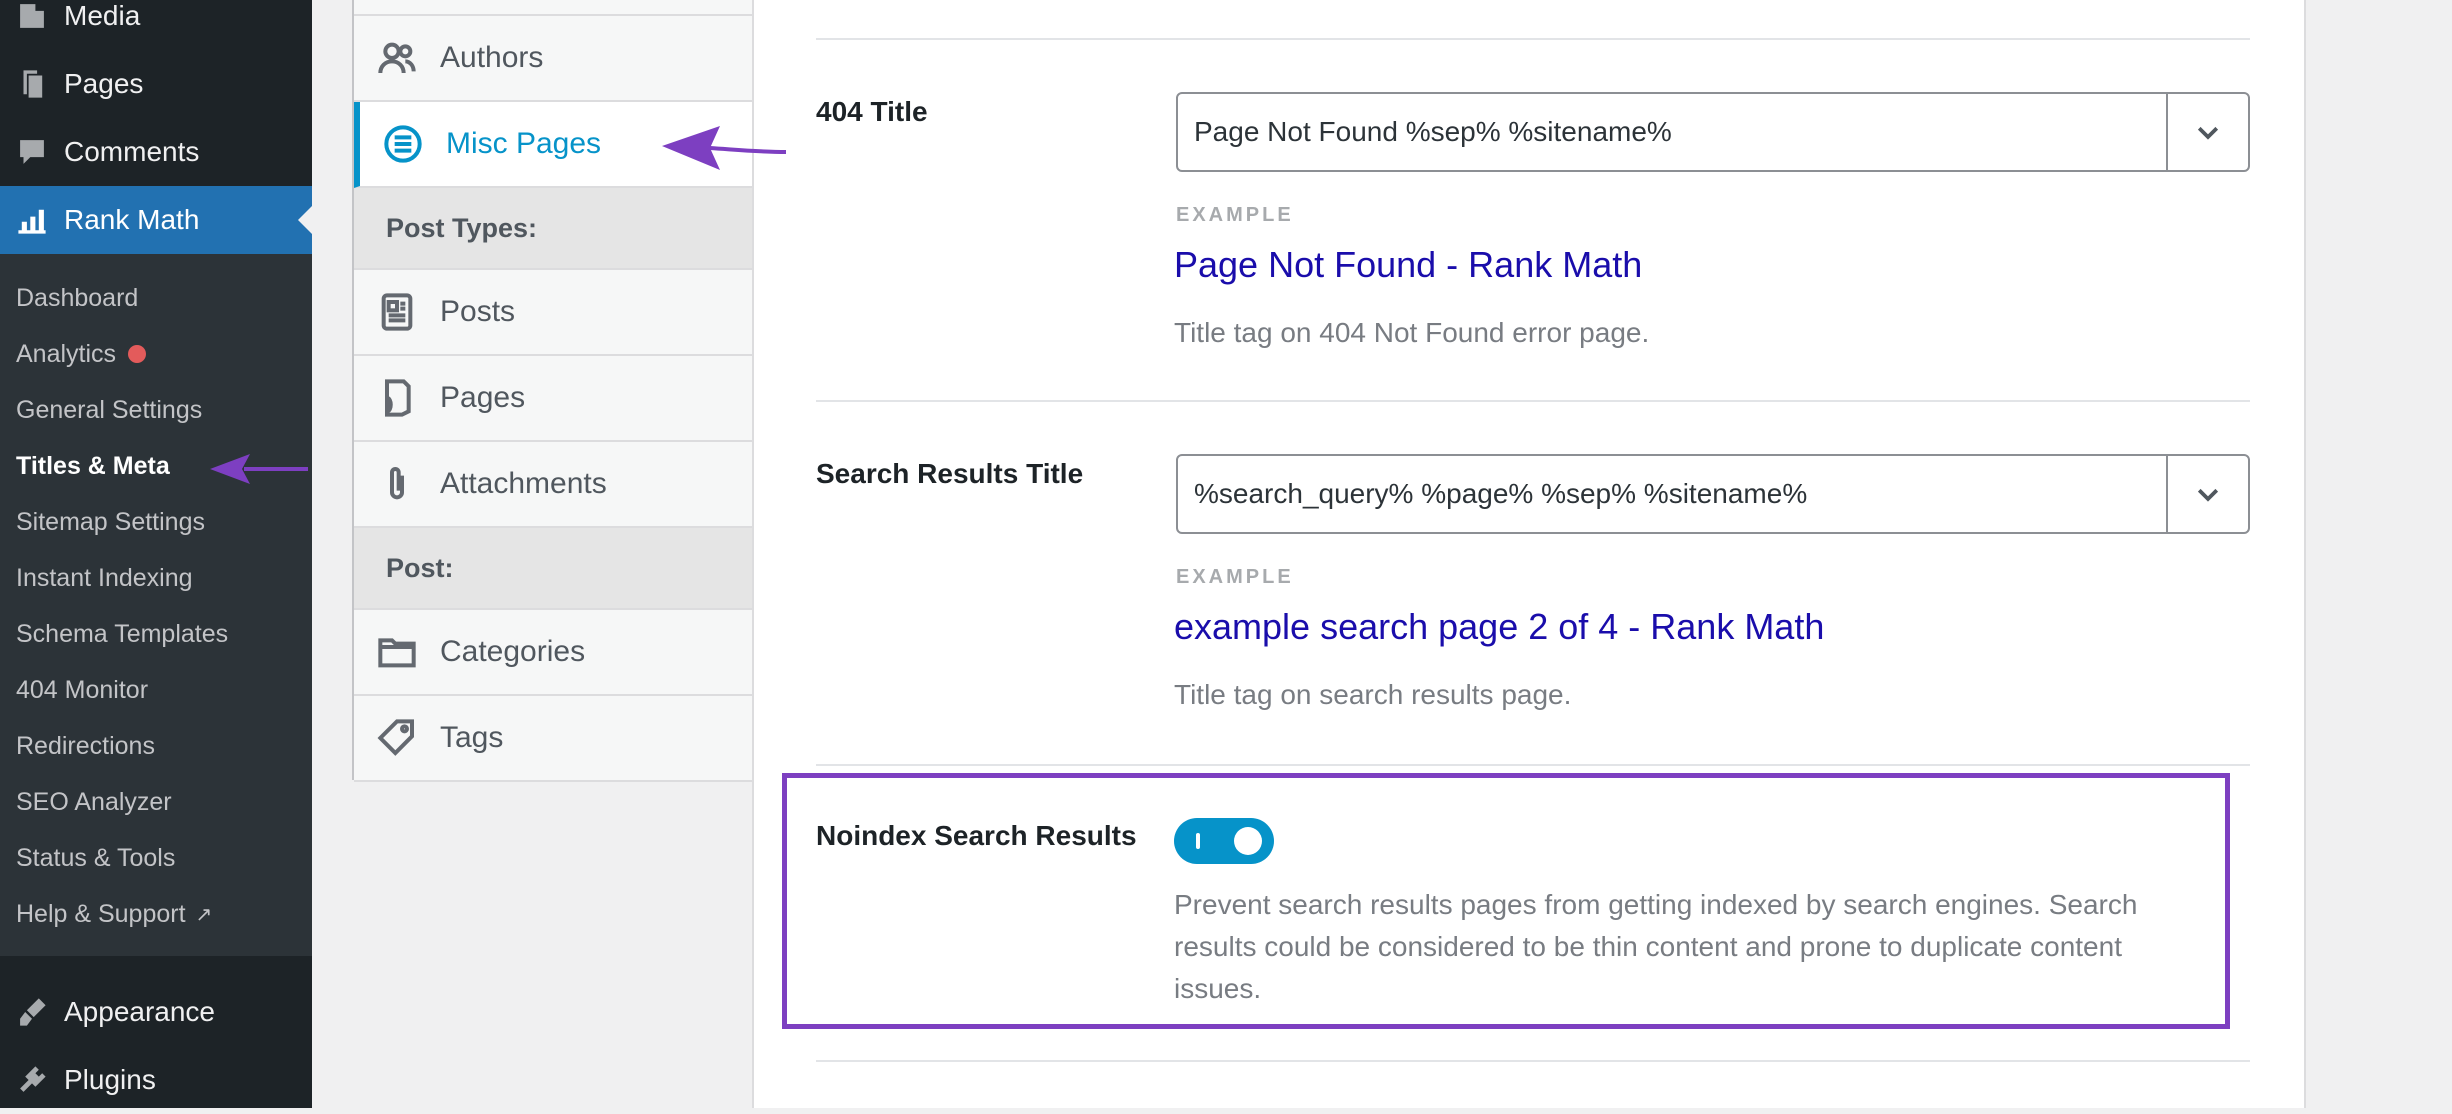 The height and width of the screenshot is (1114, 2452). I want to click on submenu-label: Analytics, so click(66, 353).